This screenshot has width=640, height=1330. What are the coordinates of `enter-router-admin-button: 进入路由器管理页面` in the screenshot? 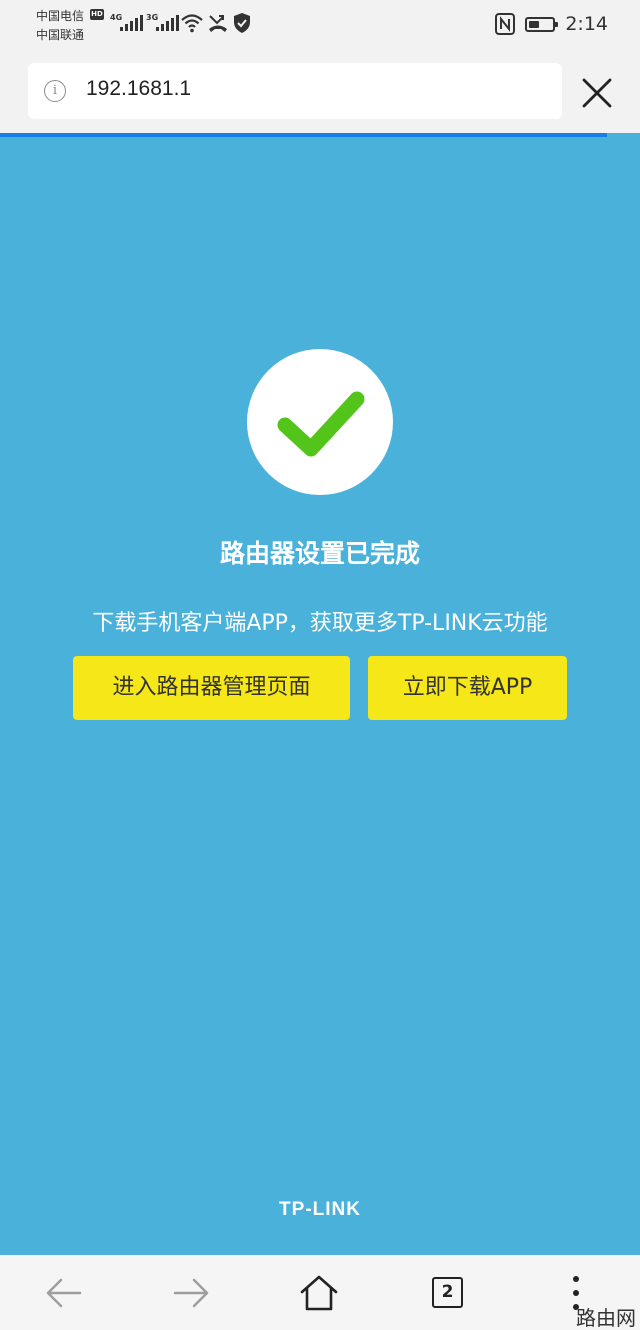 It's located at (211, 688).